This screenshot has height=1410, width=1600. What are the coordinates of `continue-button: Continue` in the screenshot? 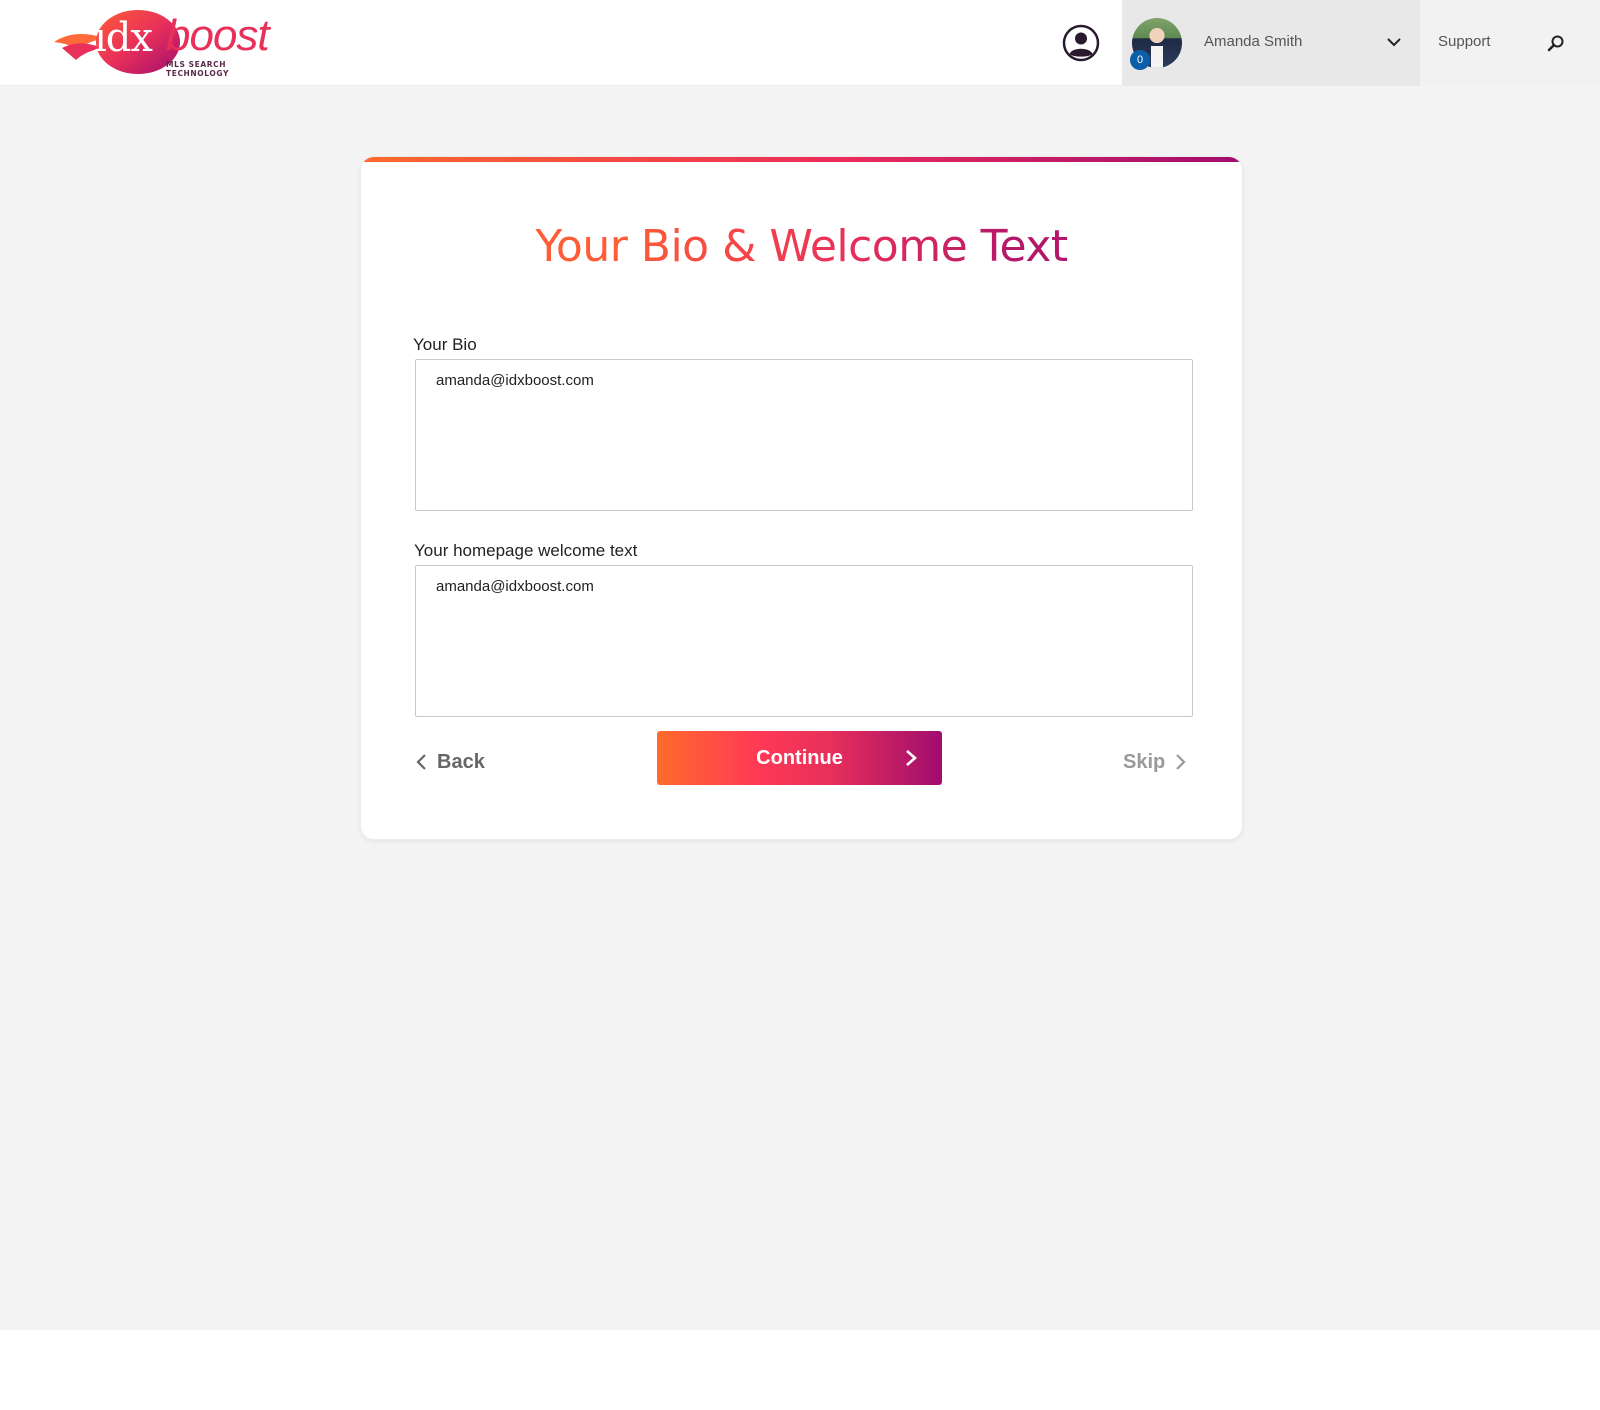 It's located at (799, 758).